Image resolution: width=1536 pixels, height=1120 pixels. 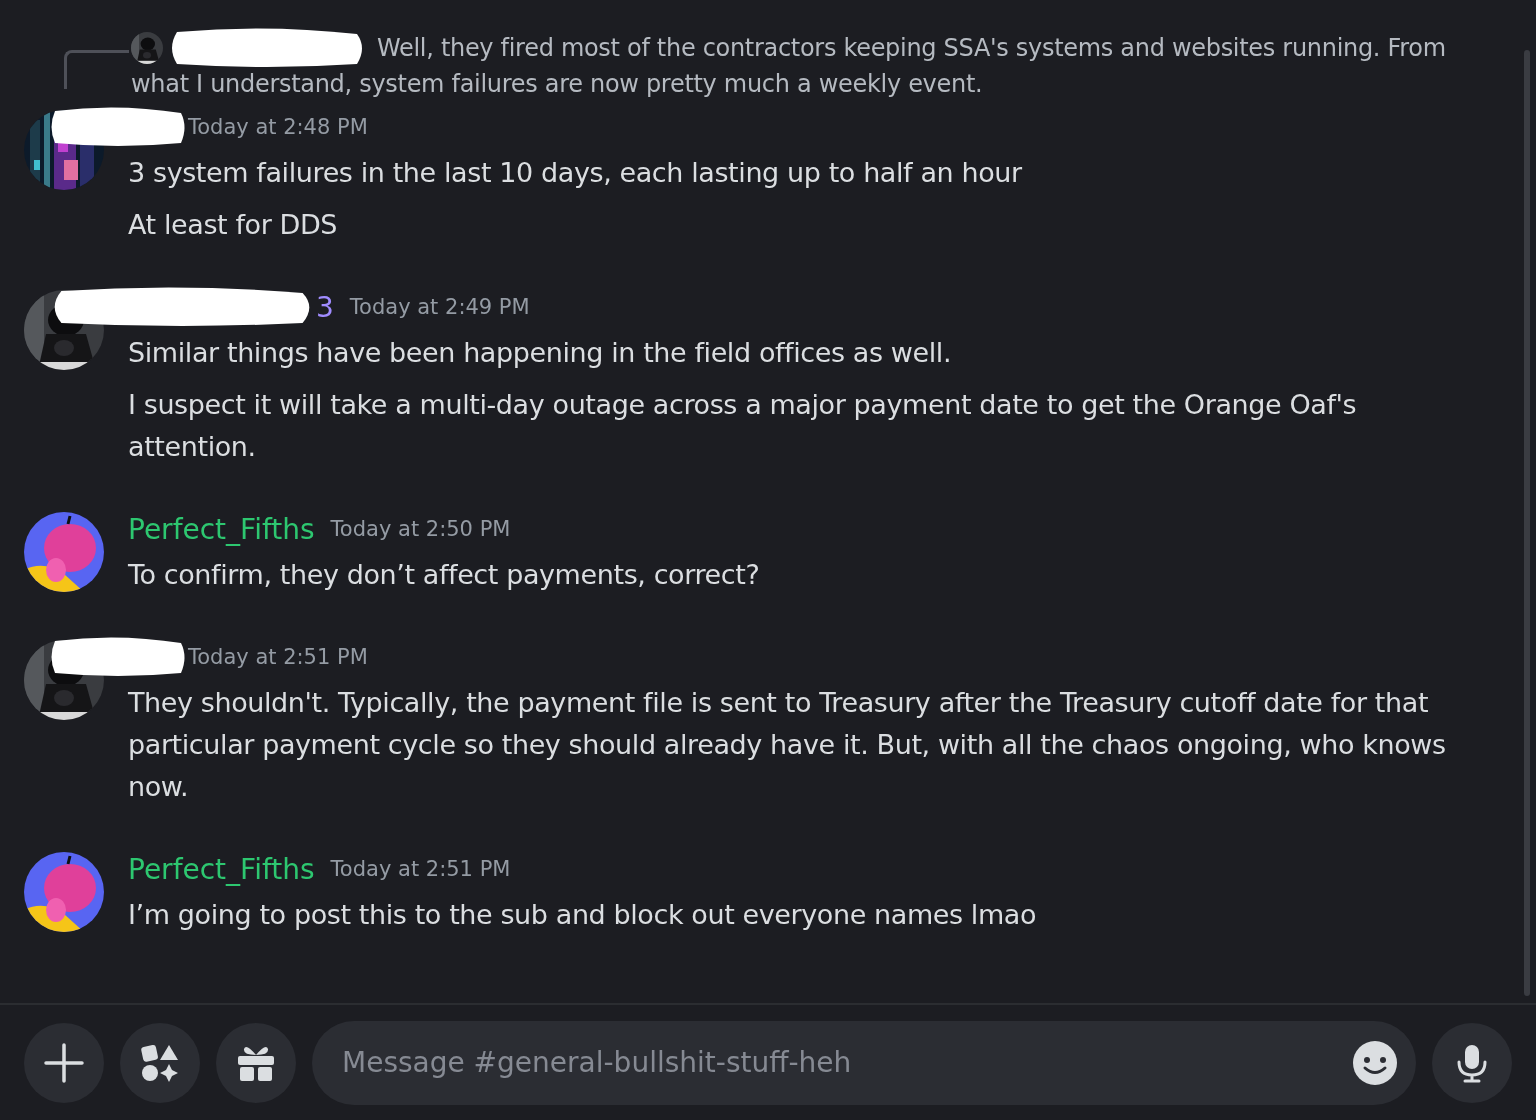 I want to click on reply-preview-text: Well, they fired most of the contractors keeping SSA's systems and websites running. From what I understand, system failures are now pretty much a weekly event., so click(x=803, y=66).